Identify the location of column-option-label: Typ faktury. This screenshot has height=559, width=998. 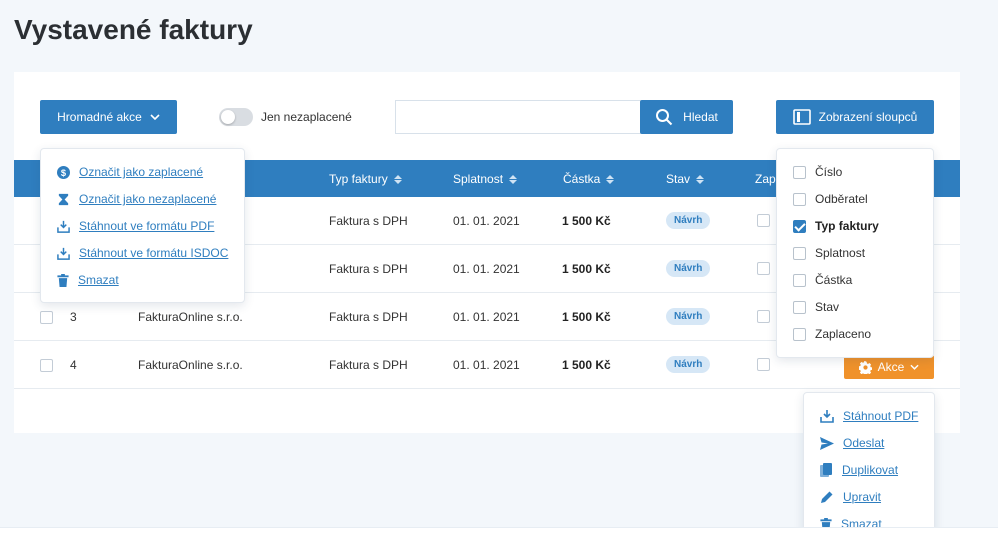
(847, 226).